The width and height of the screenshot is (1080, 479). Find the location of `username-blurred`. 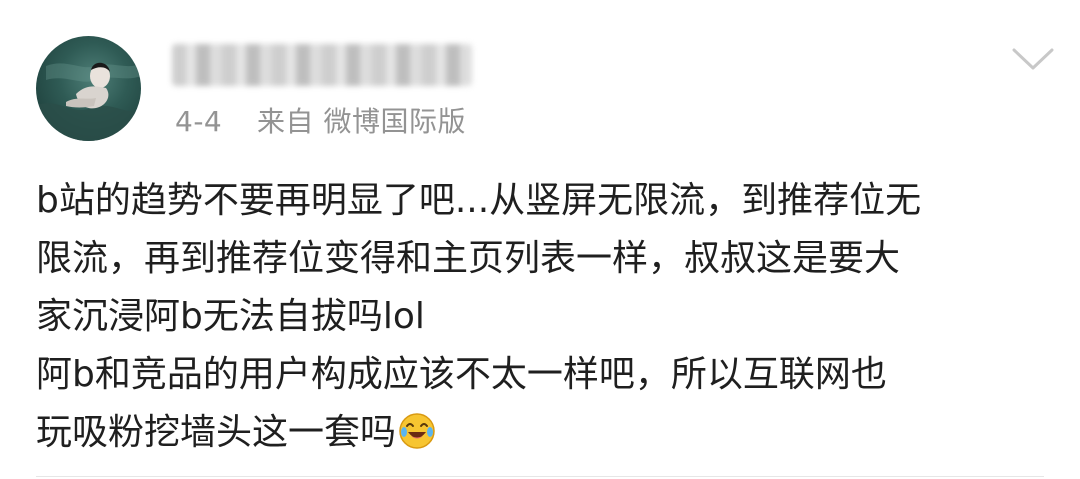

username-blurred is located at coordinates (322, 65).